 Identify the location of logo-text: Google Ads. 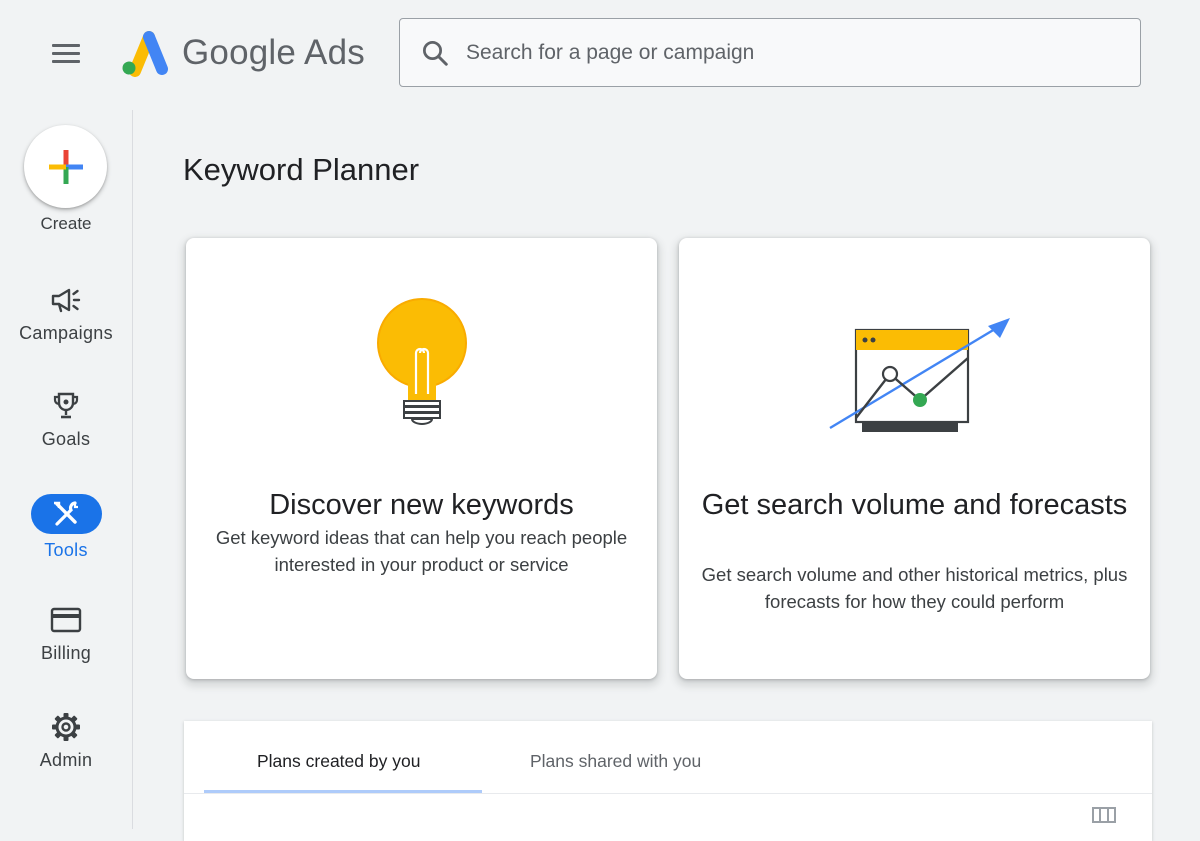
(273, 52).